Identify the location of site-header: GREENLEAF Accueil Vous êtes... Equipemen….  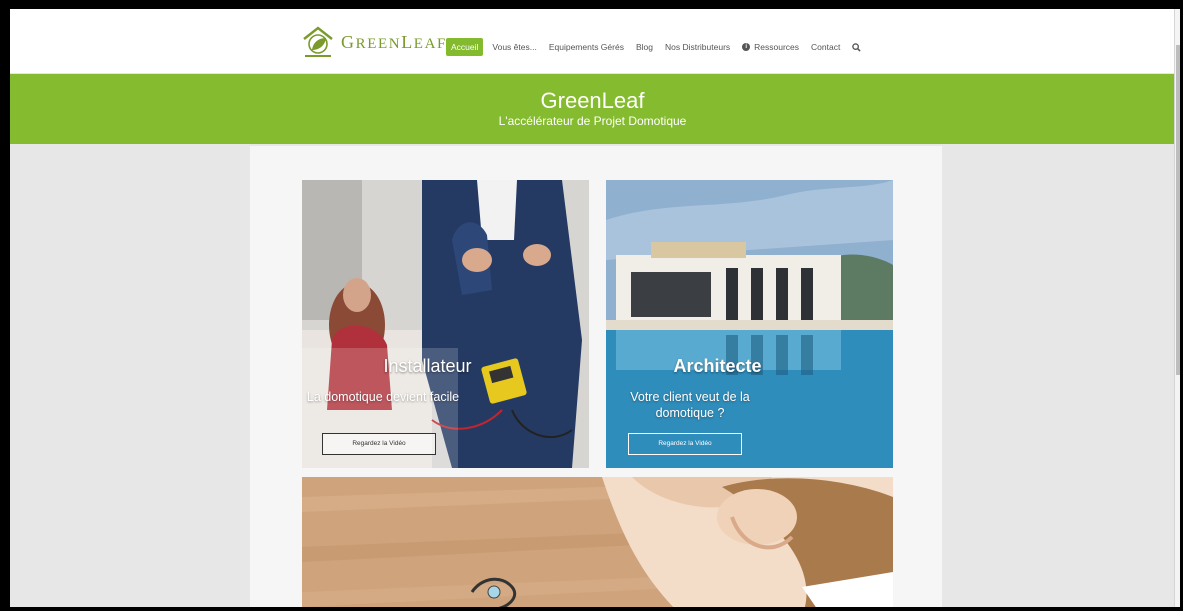
(592, 41).